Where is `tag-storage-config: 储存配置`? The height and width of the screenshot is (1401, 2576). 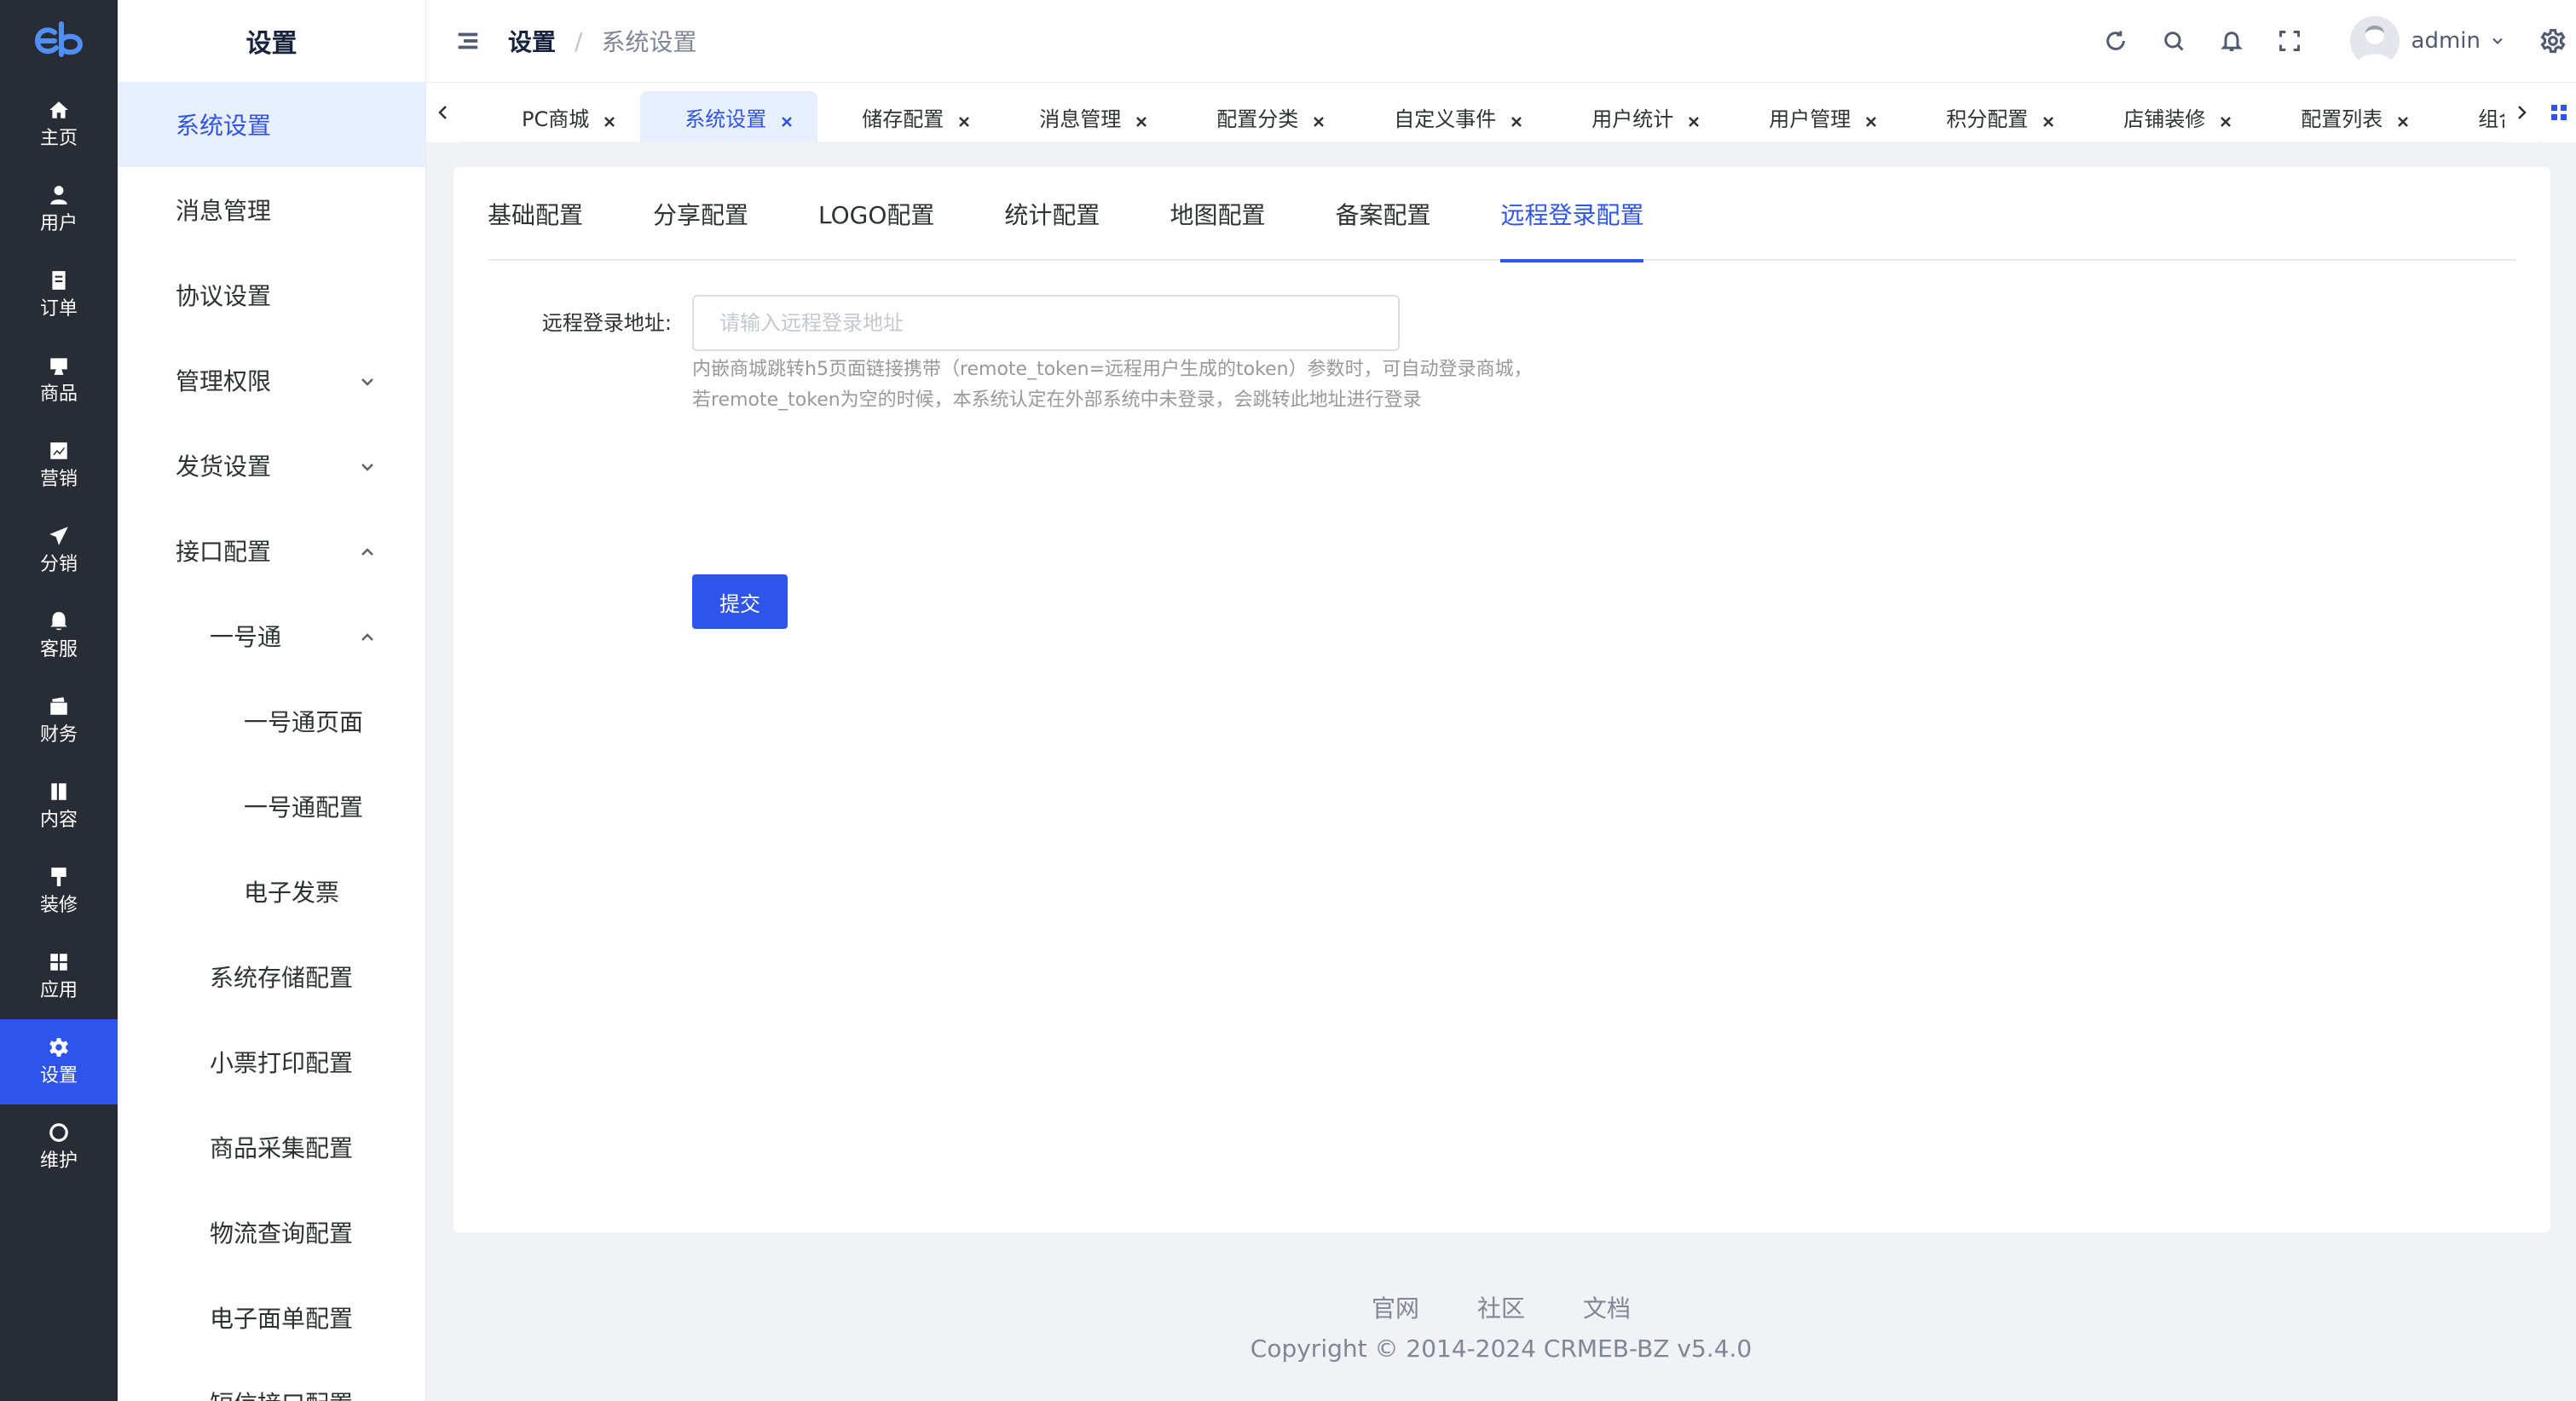
tag-storage-config: 储存配置 is located at coordinates (906, 116).